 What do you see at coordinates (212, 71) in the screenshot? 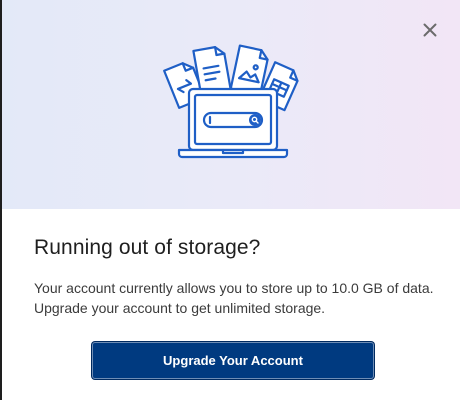
I see `document-icon` at bounding box center [212, 71].